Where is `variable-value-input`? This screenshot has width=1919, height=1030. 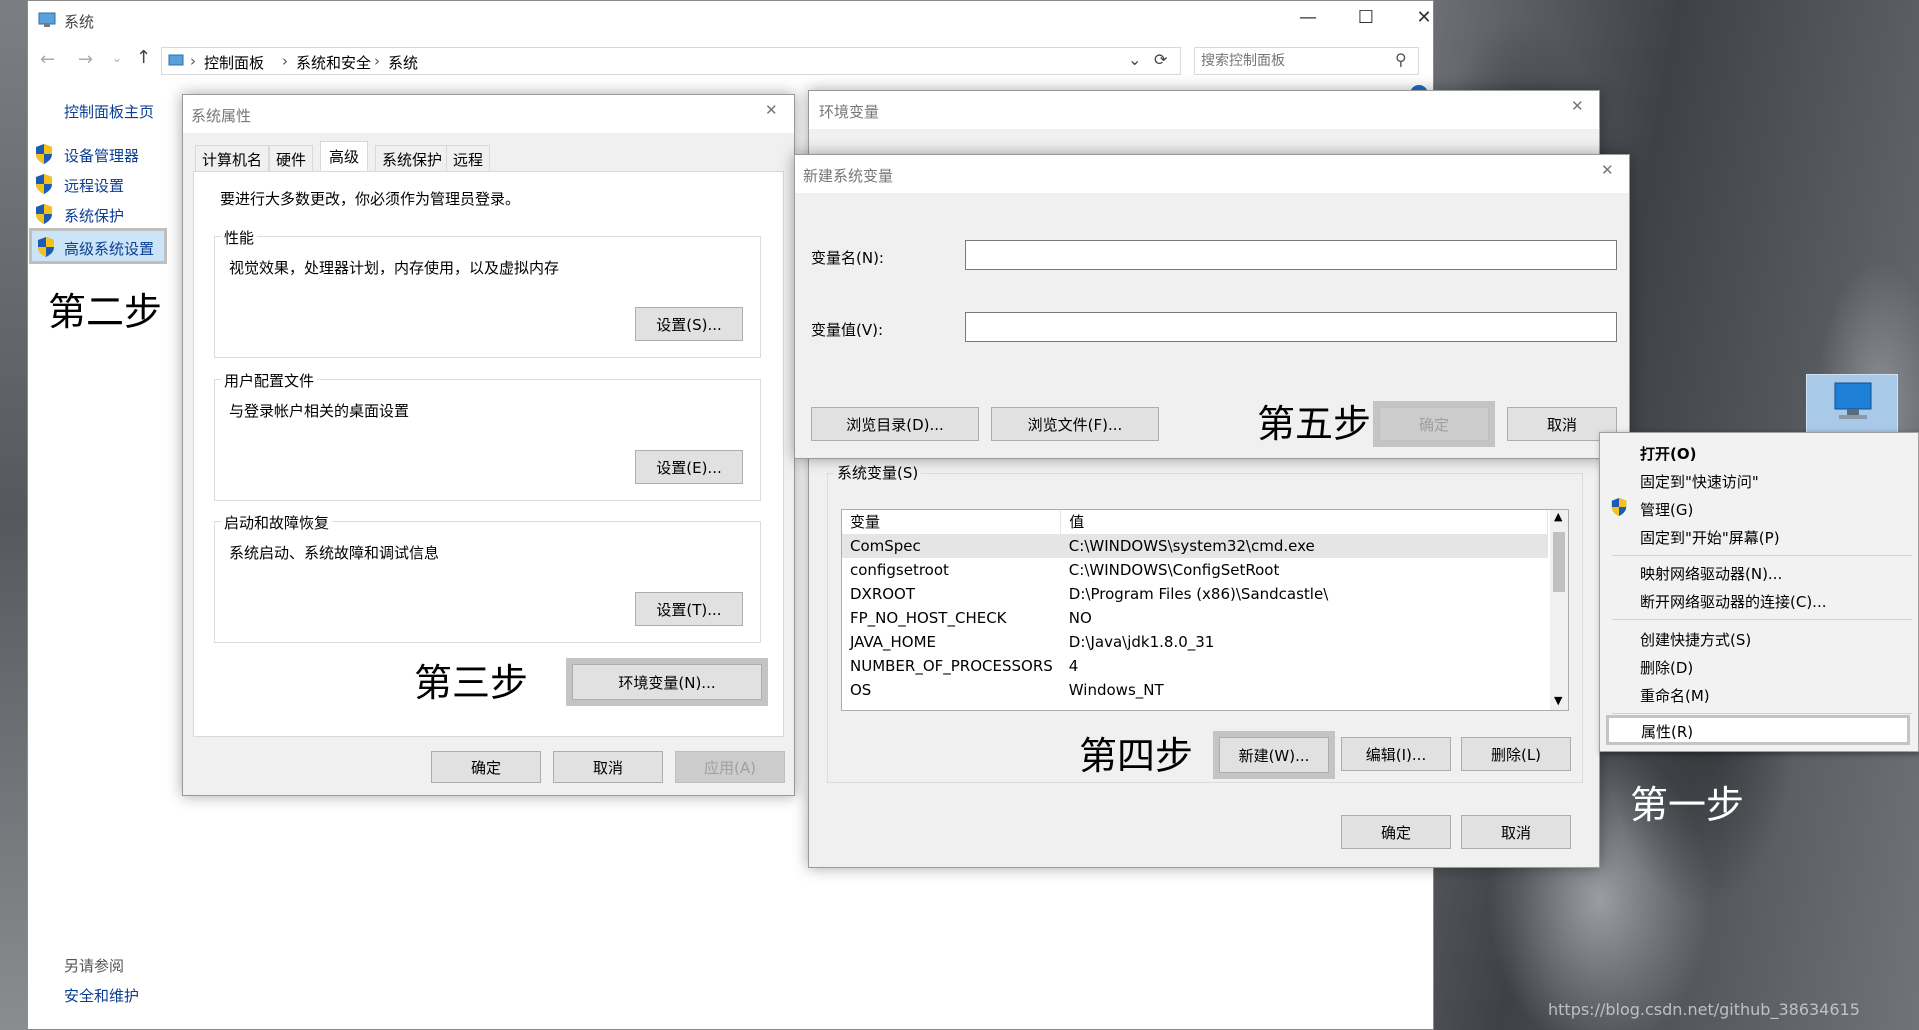 variable-value-input is located at coordinates (1291, 327).